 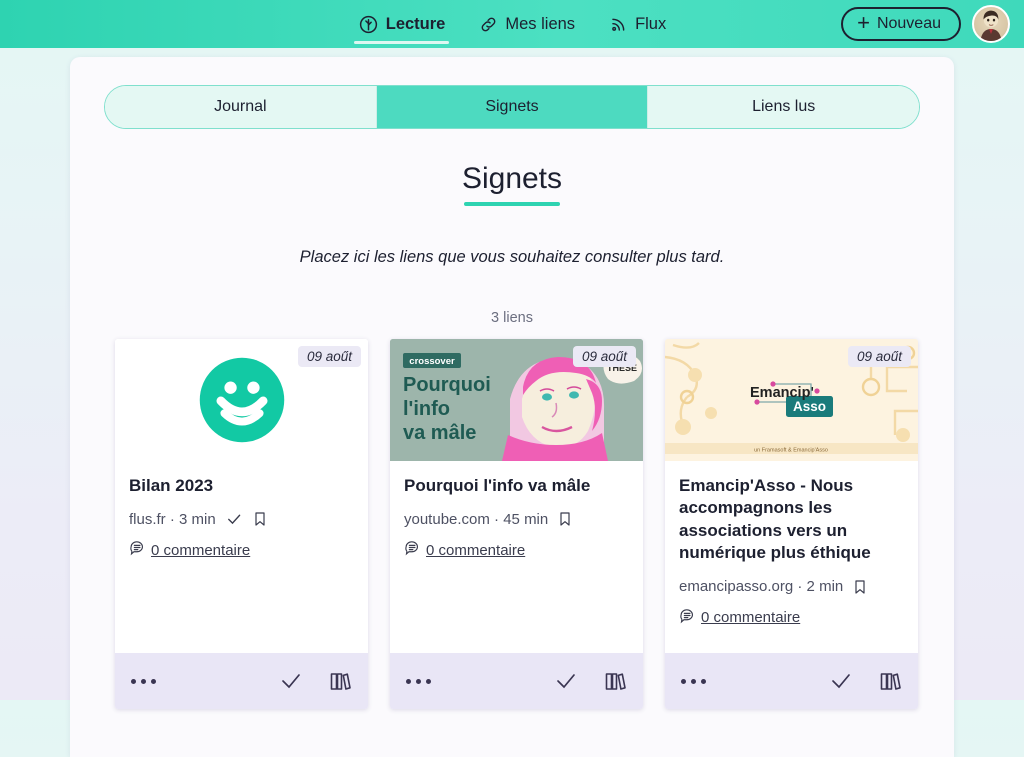 I want to click on title-underline, so click(x=512, y=204).